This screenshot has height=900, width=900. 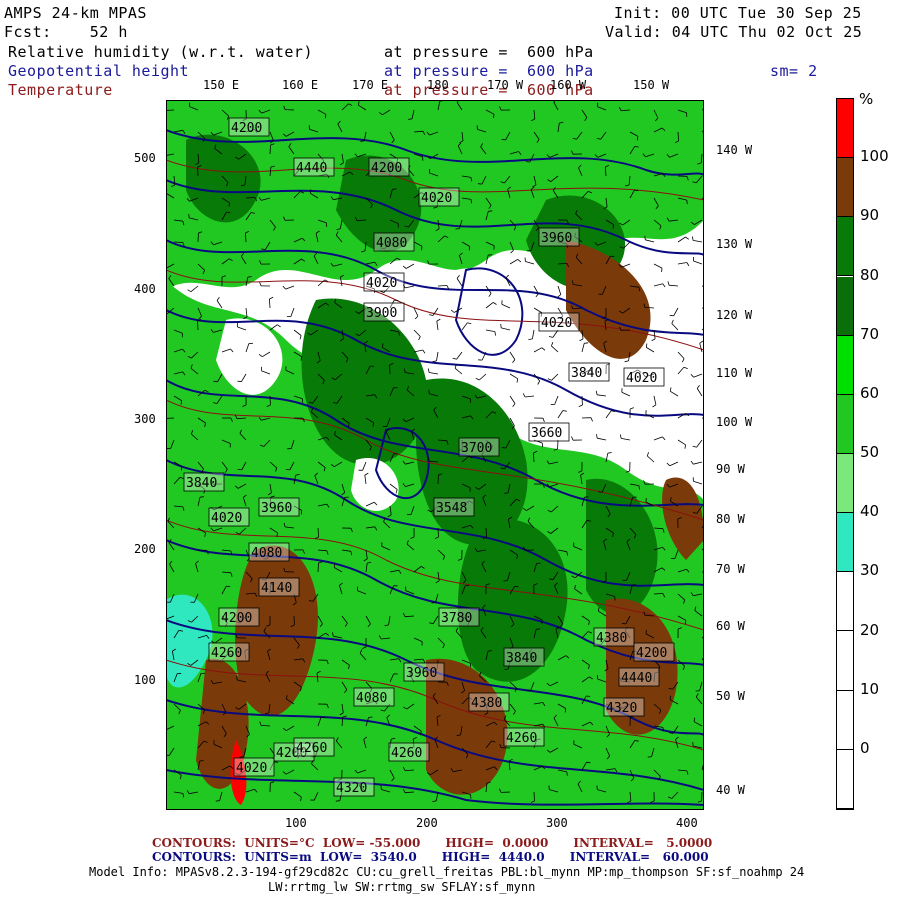 I want to click on lon-label-right: 100 W, so click(x=734, y=422).